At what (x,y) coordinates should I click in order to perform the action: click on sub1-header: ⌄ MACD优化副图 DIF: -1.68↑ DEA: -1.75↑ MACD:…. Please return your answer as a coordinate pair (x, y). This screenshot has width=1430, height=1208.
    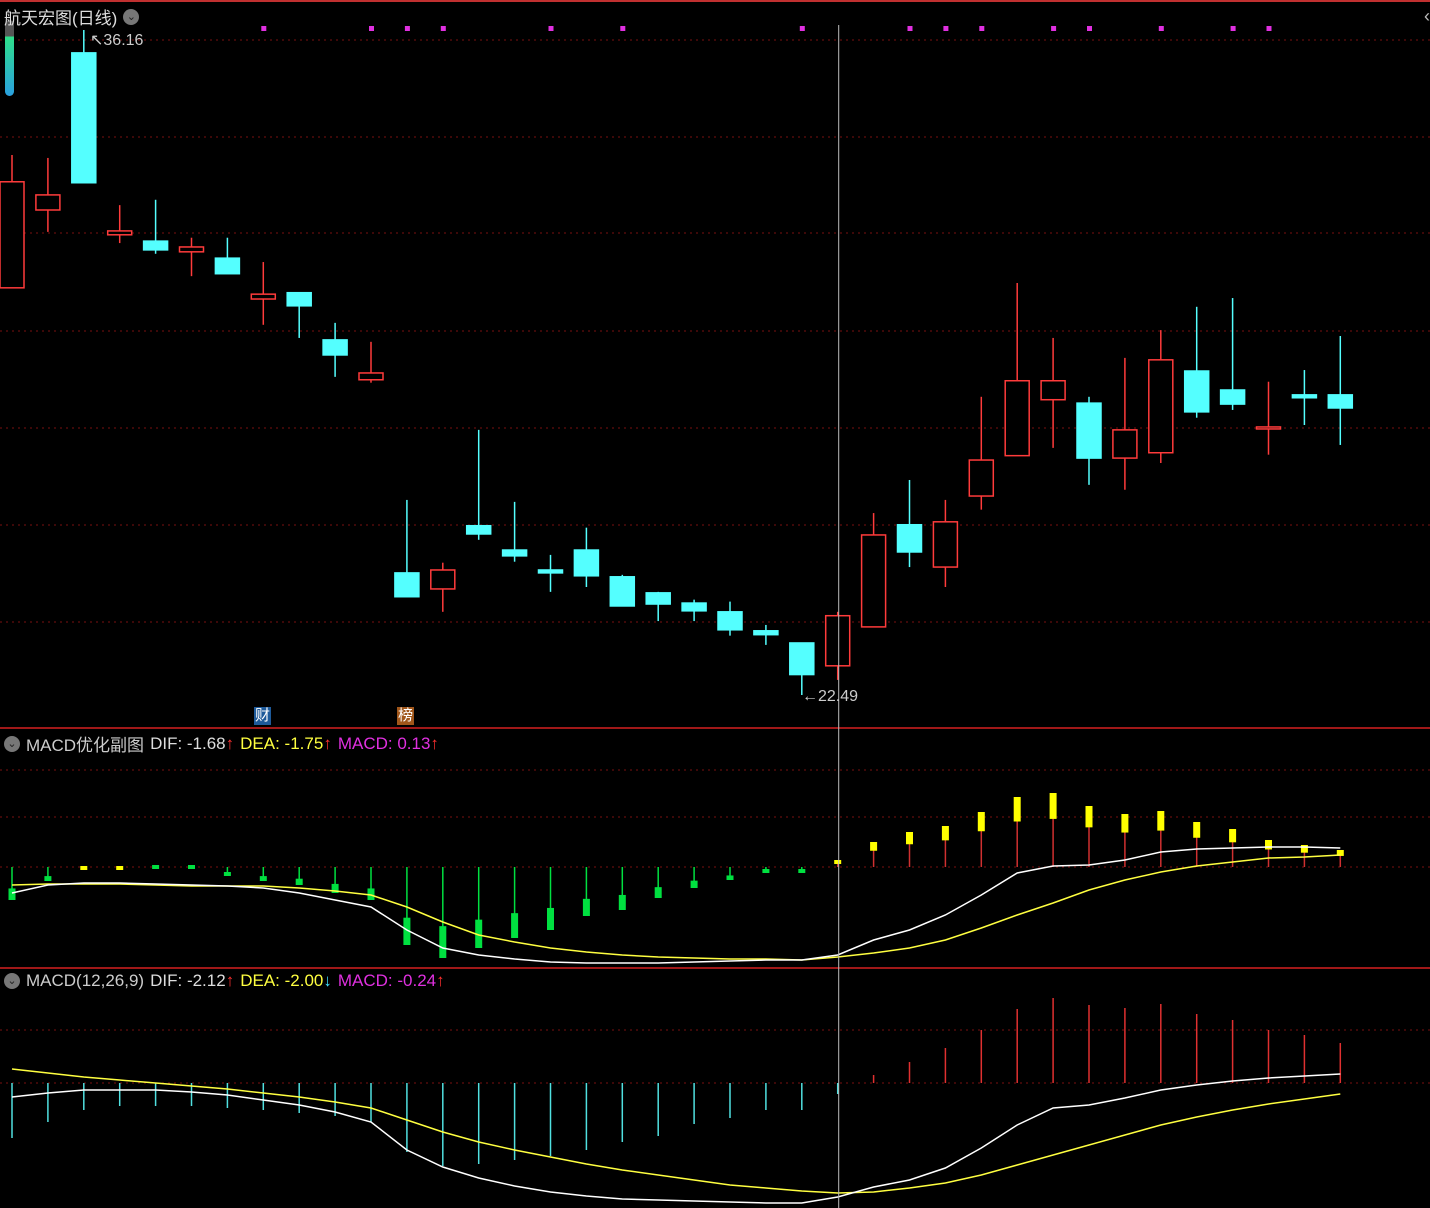
    Looking at the image, I should click on (221, 743).